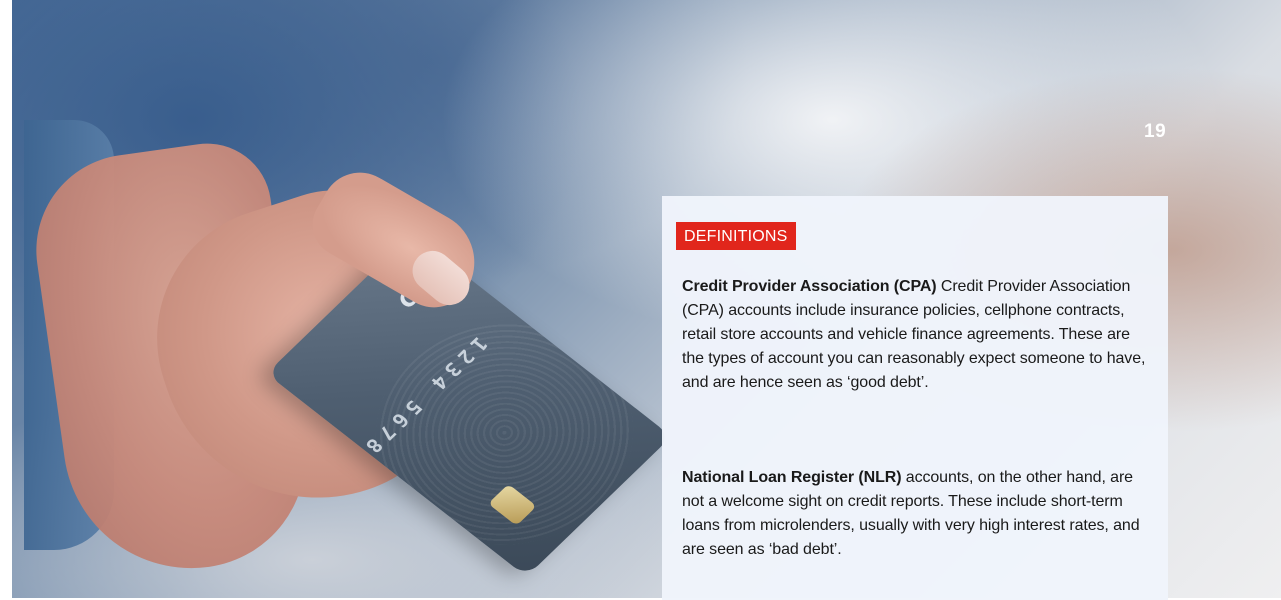 The height and width of the screenshot is (600, 1281). What do you see at coordinates (736, 236) in the screenshot?
I see `definitions-label: DEFINITIONS` at bounding box center [736, 236].